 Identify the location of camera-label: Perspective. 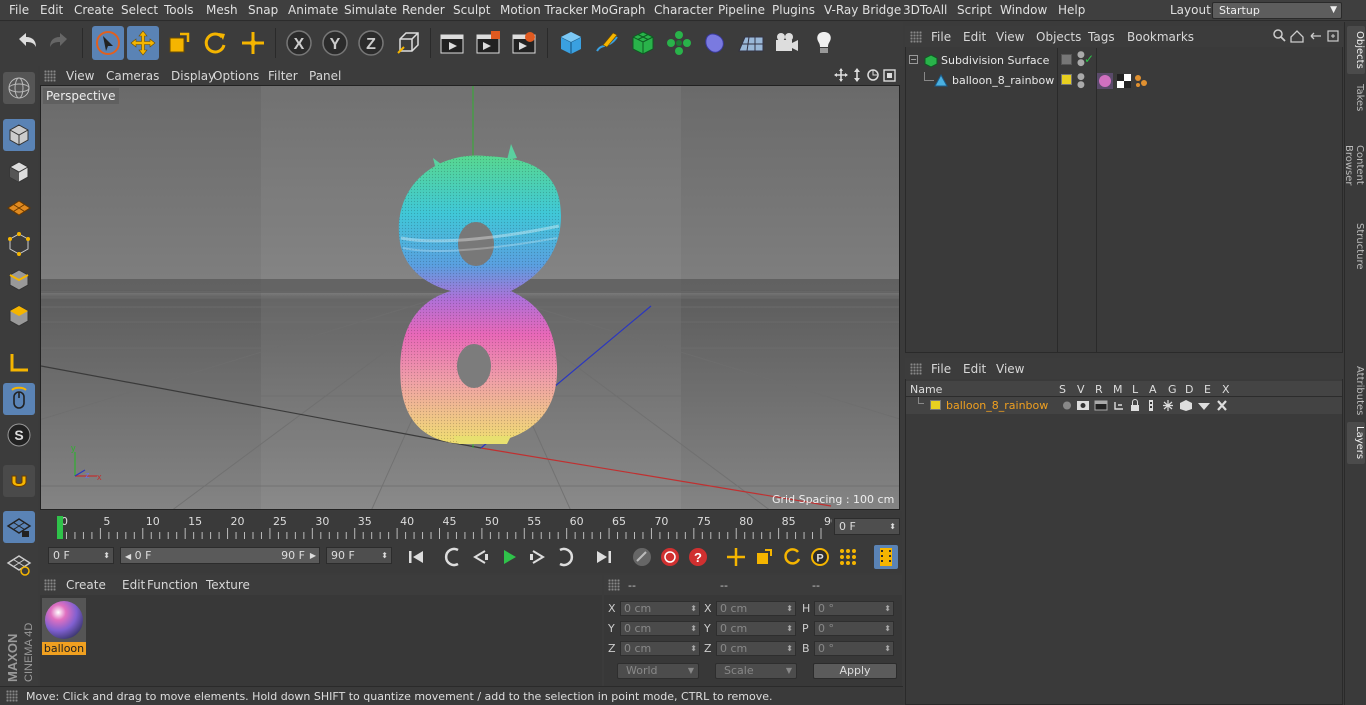
(81, 96).